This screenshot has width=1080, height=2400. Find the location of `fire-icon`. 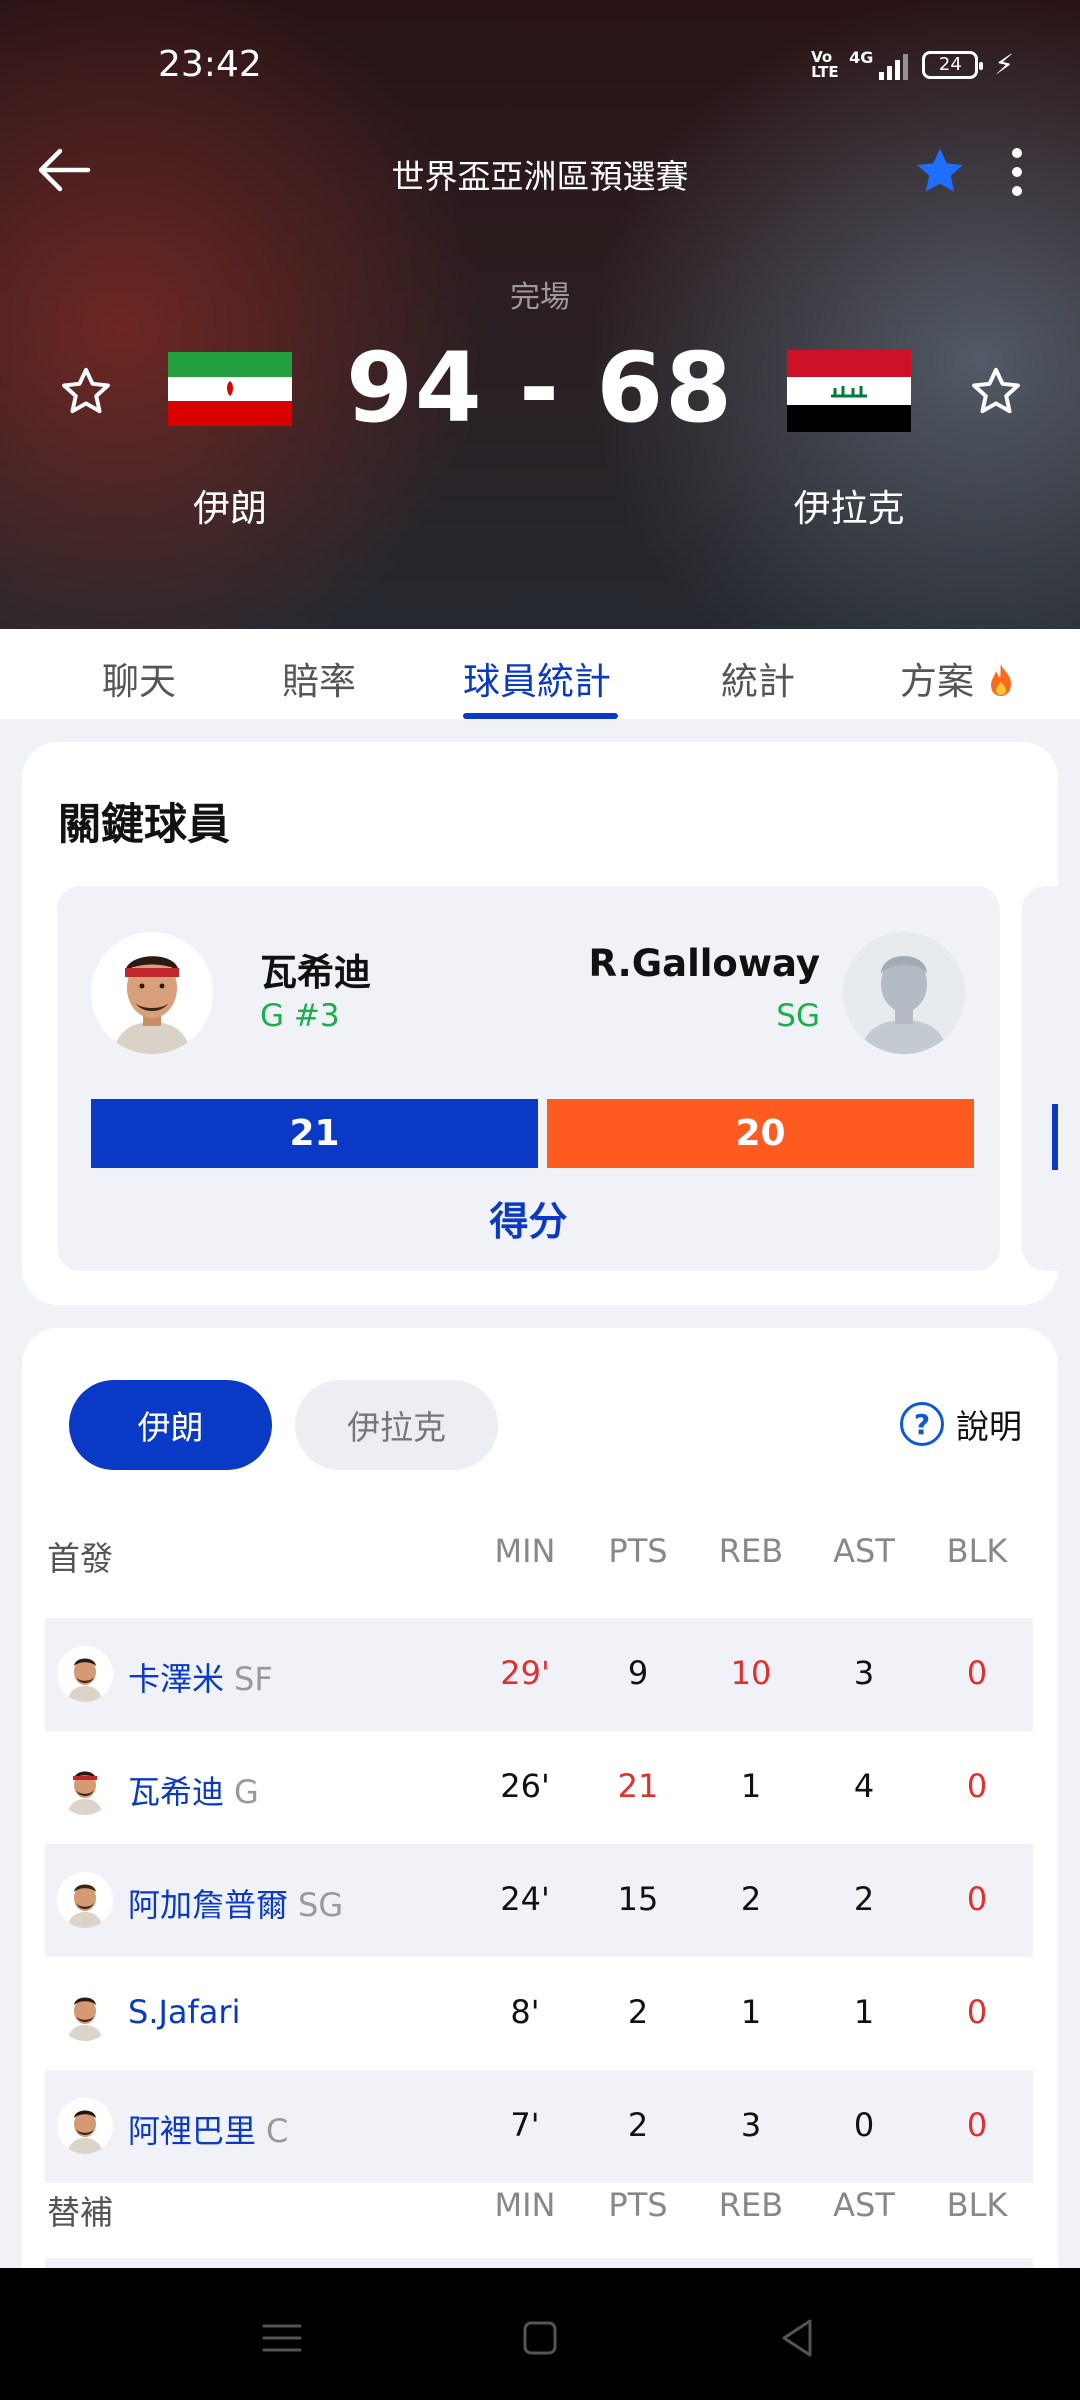

fire-icon is located at coordinates (1000, 680).